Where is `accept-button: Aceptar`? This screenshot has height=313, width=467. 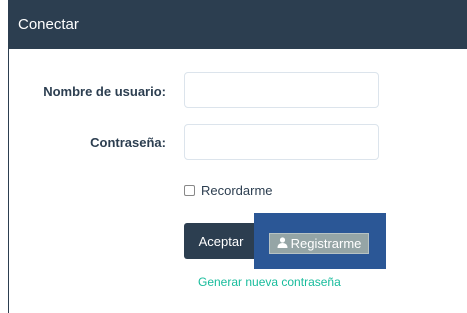
accept-button: Aceptar is located at coordinates (221, 241).